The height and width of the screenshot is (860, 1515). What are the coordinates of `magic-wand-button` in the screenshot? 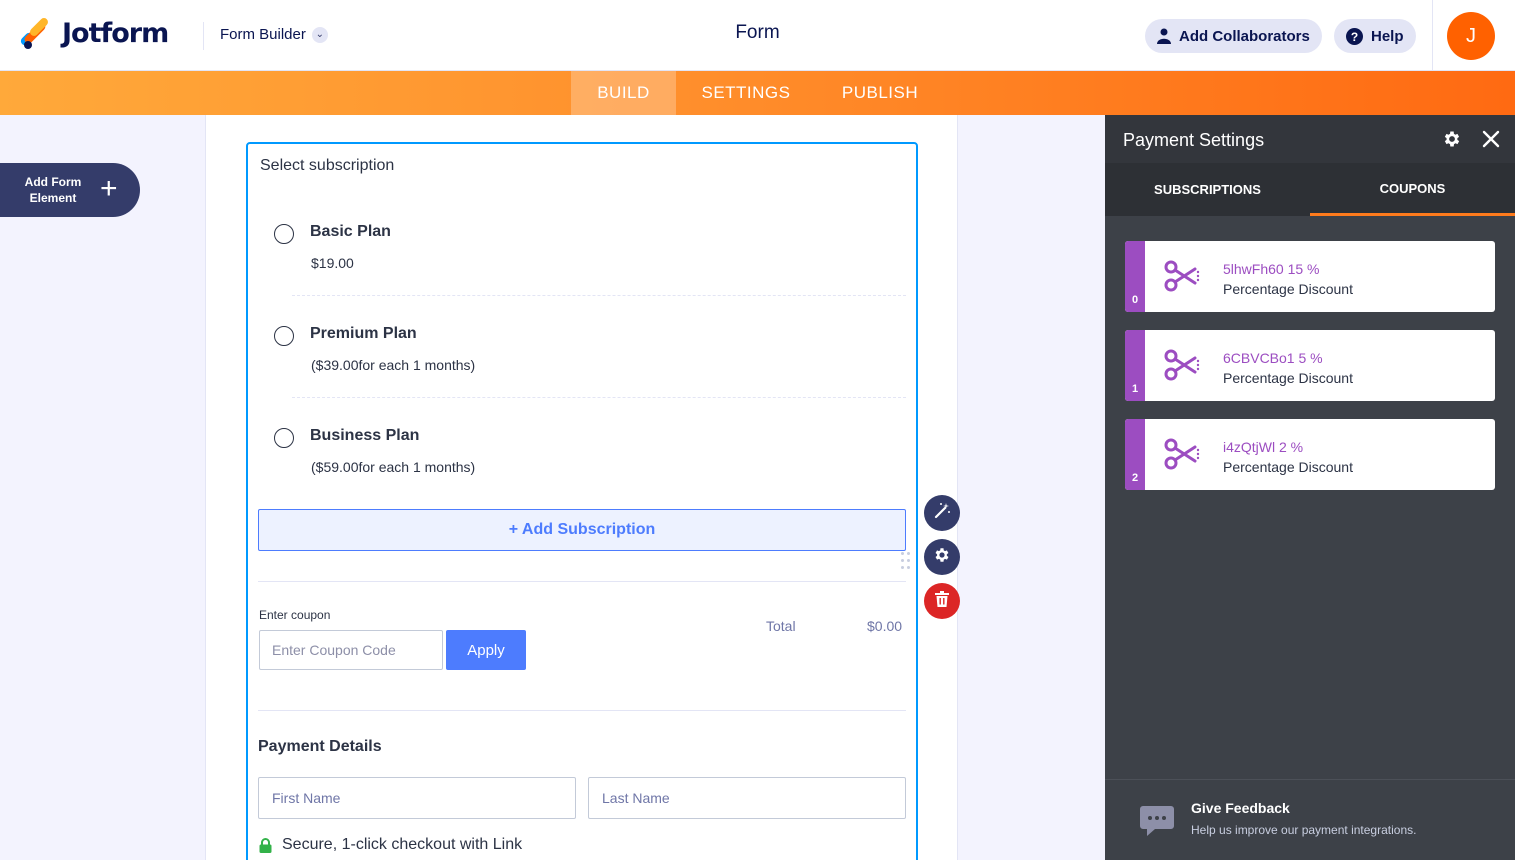 It's located at (942, 513).